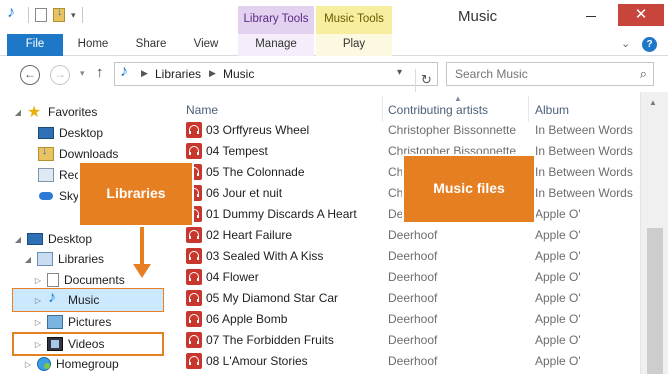  I want to click on column-header-album: Album, so click(552, 110).